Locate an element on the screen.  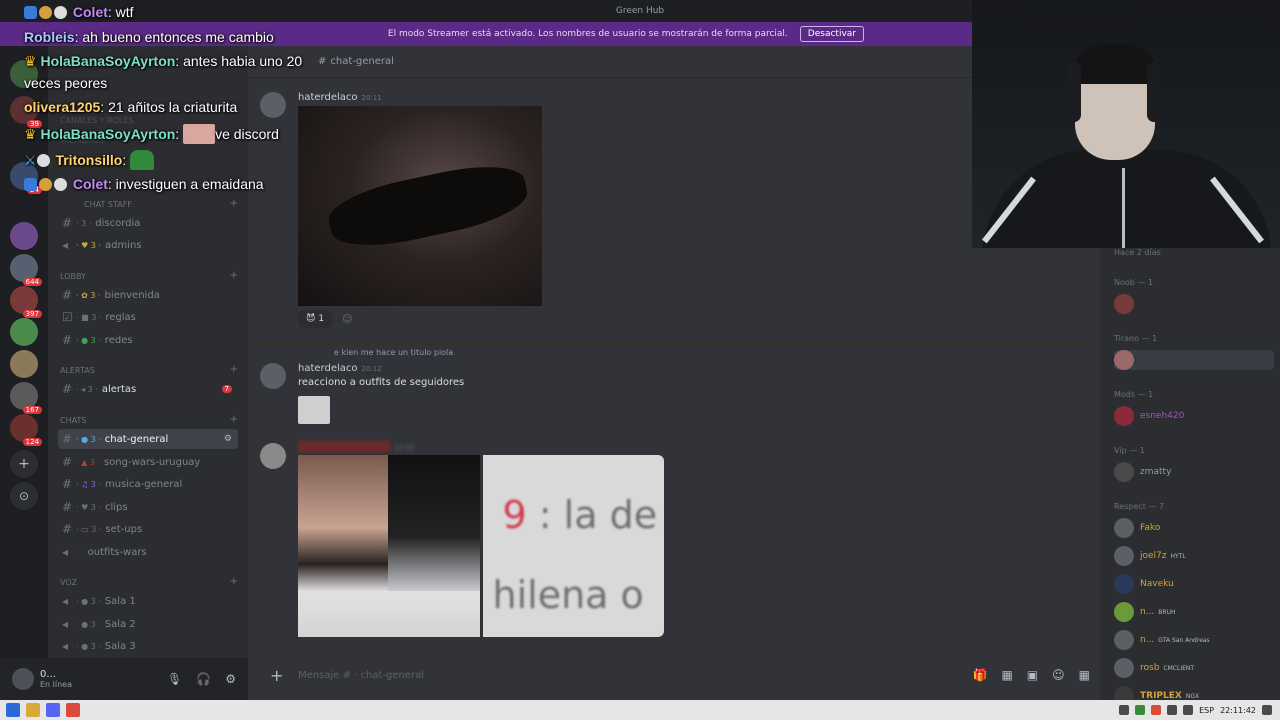
channel-settings-icon: ⚙ is located at coordinates (228, 439).